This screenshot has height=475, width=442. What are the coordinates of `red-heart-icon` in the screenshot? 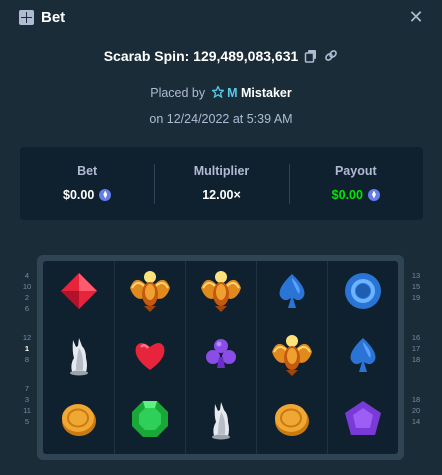 It's located at (150, 357).